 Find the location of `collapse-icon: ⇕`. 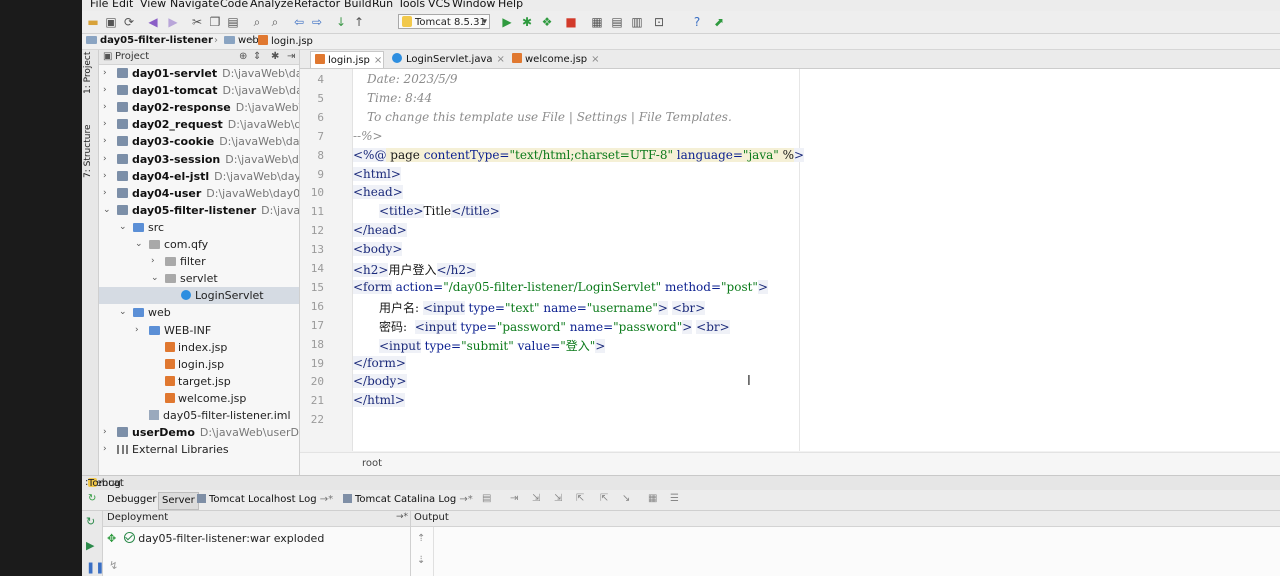

collapse-icon: ⇕ is located at coordinates (257, 56).